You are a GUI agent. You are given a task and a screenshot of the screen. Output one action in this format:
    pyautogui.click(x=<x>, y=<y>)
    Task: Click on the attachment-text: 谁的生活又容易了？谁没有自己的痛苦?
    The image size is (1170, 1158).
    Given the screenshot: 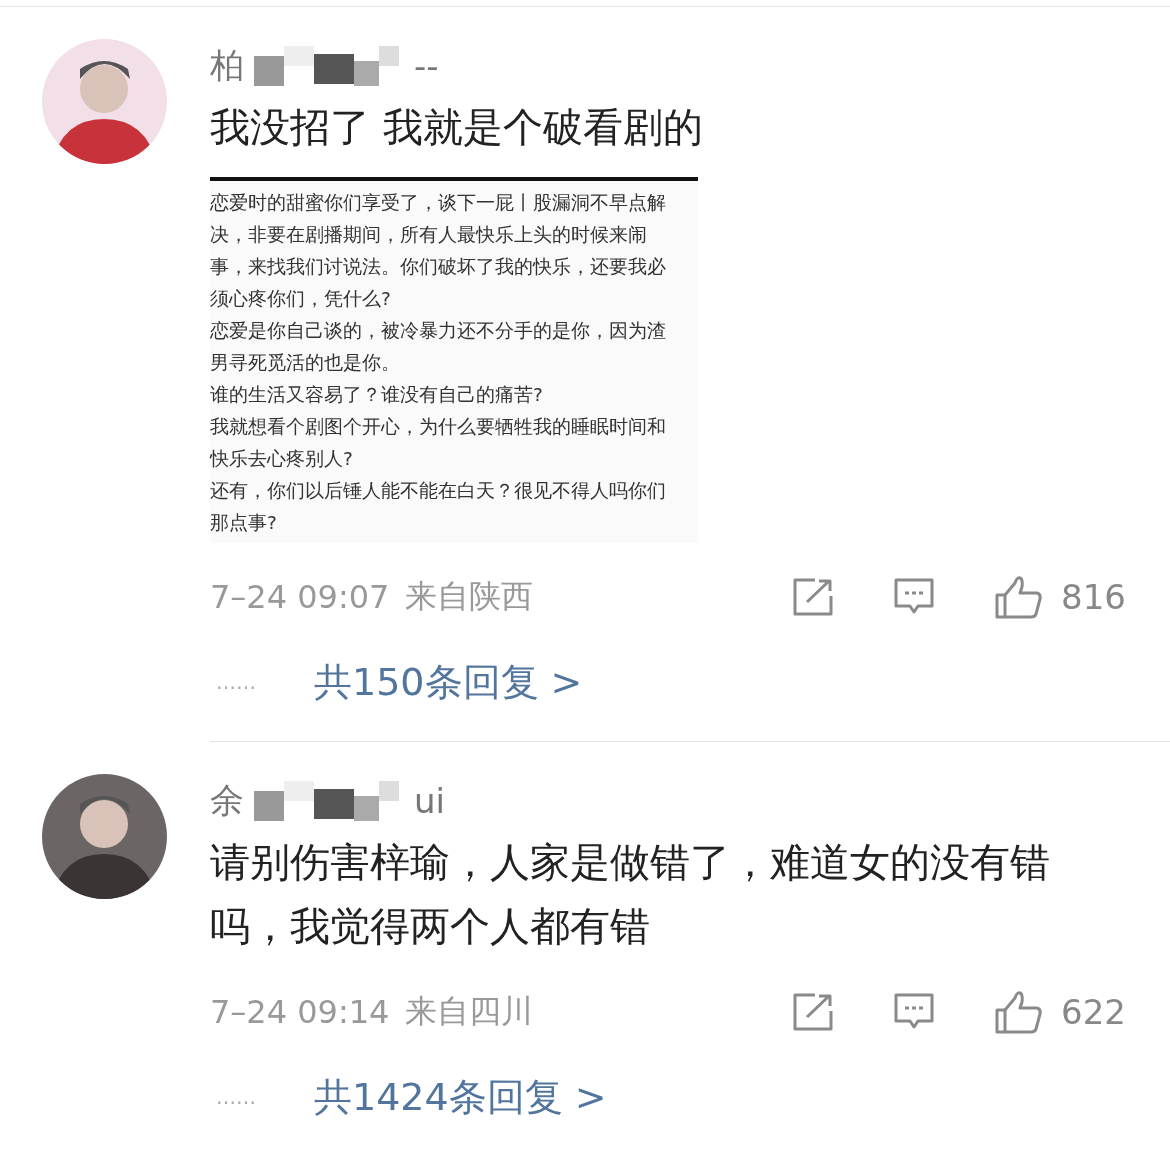 What is the action you would take?
    pyautogui.click(x=377, y=395)
    